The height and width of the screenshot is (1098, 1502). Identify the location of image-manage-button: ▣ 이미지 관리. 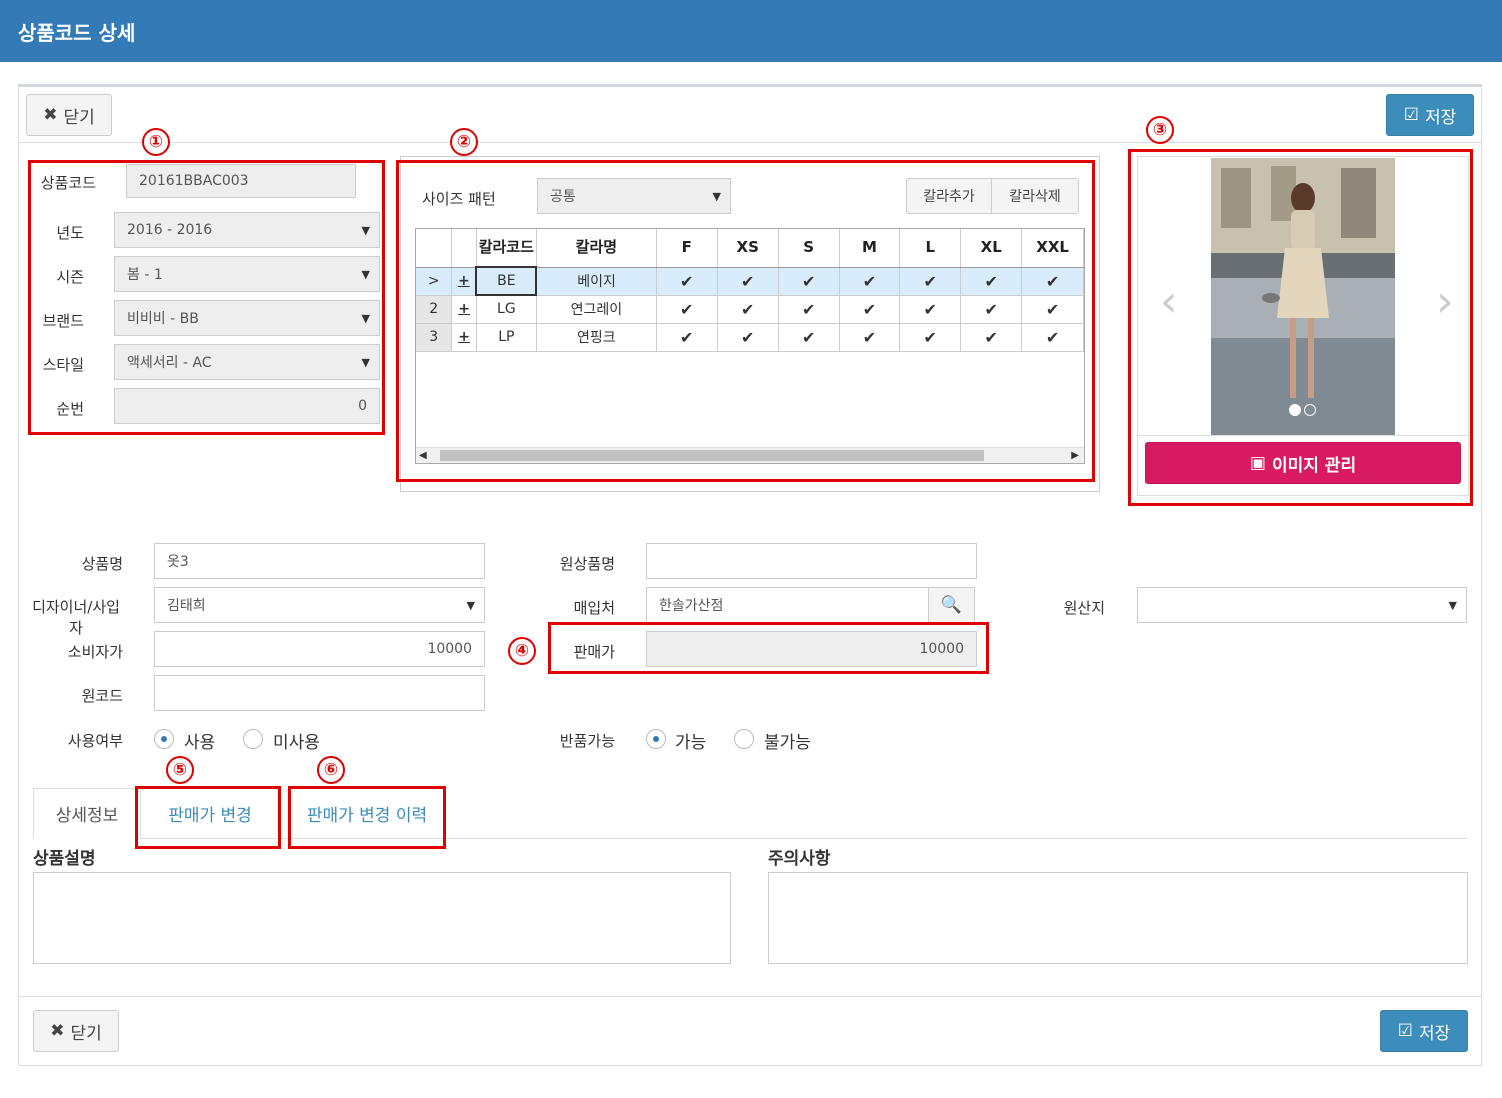
(1303, 463).